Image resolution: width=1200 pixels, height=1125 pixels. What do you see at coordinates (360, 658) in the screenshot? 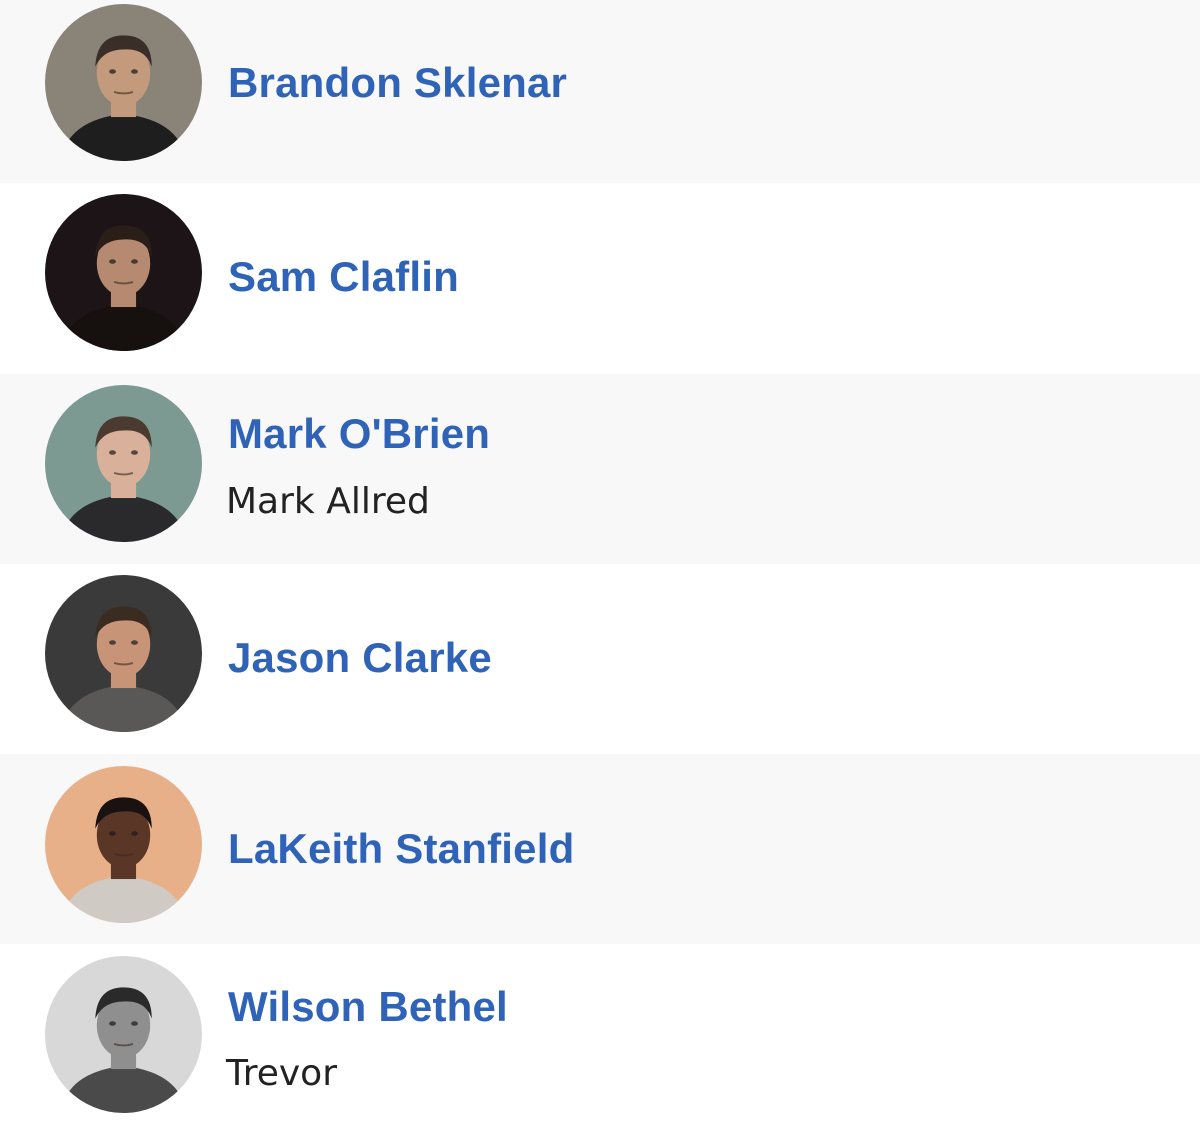
I see `actor-name-link: Jason Clarke` at bounding box center [360, 658].